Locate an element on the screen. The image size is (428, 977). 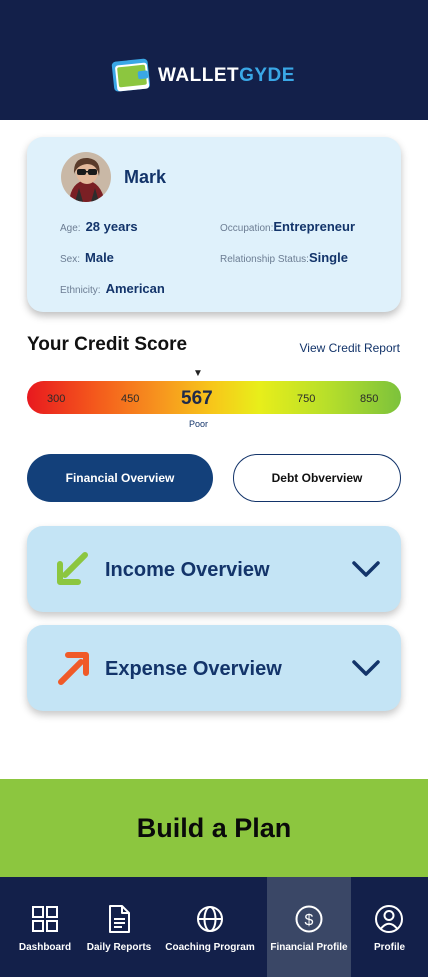
sex-field: Sex: Male is located at coordinates (87, 257).